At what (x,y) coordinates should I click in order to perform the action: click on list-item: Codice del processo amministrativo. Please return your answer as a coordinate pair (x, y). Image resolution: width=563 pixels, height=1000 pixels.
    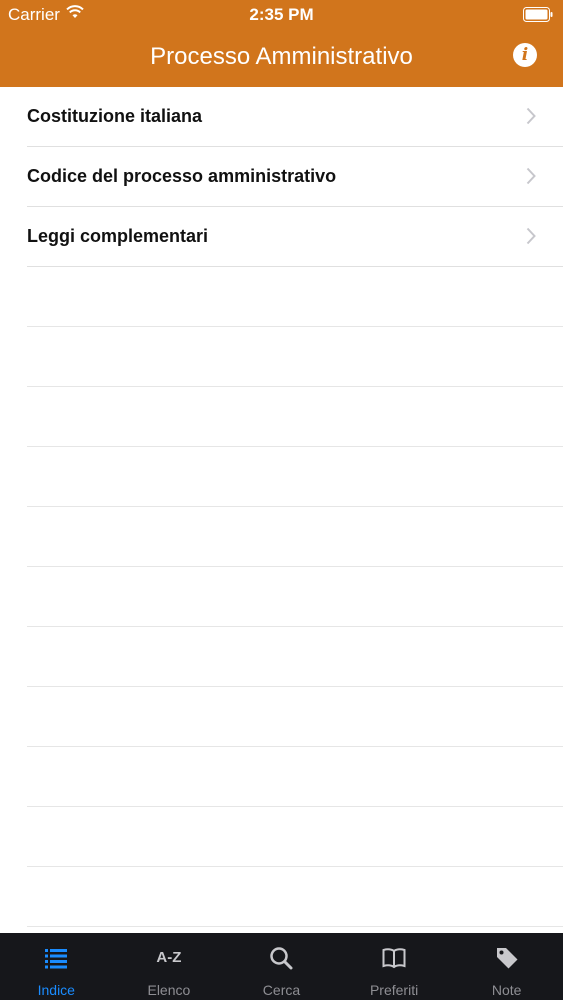
    Looking at the image, I should click on (295, 177).